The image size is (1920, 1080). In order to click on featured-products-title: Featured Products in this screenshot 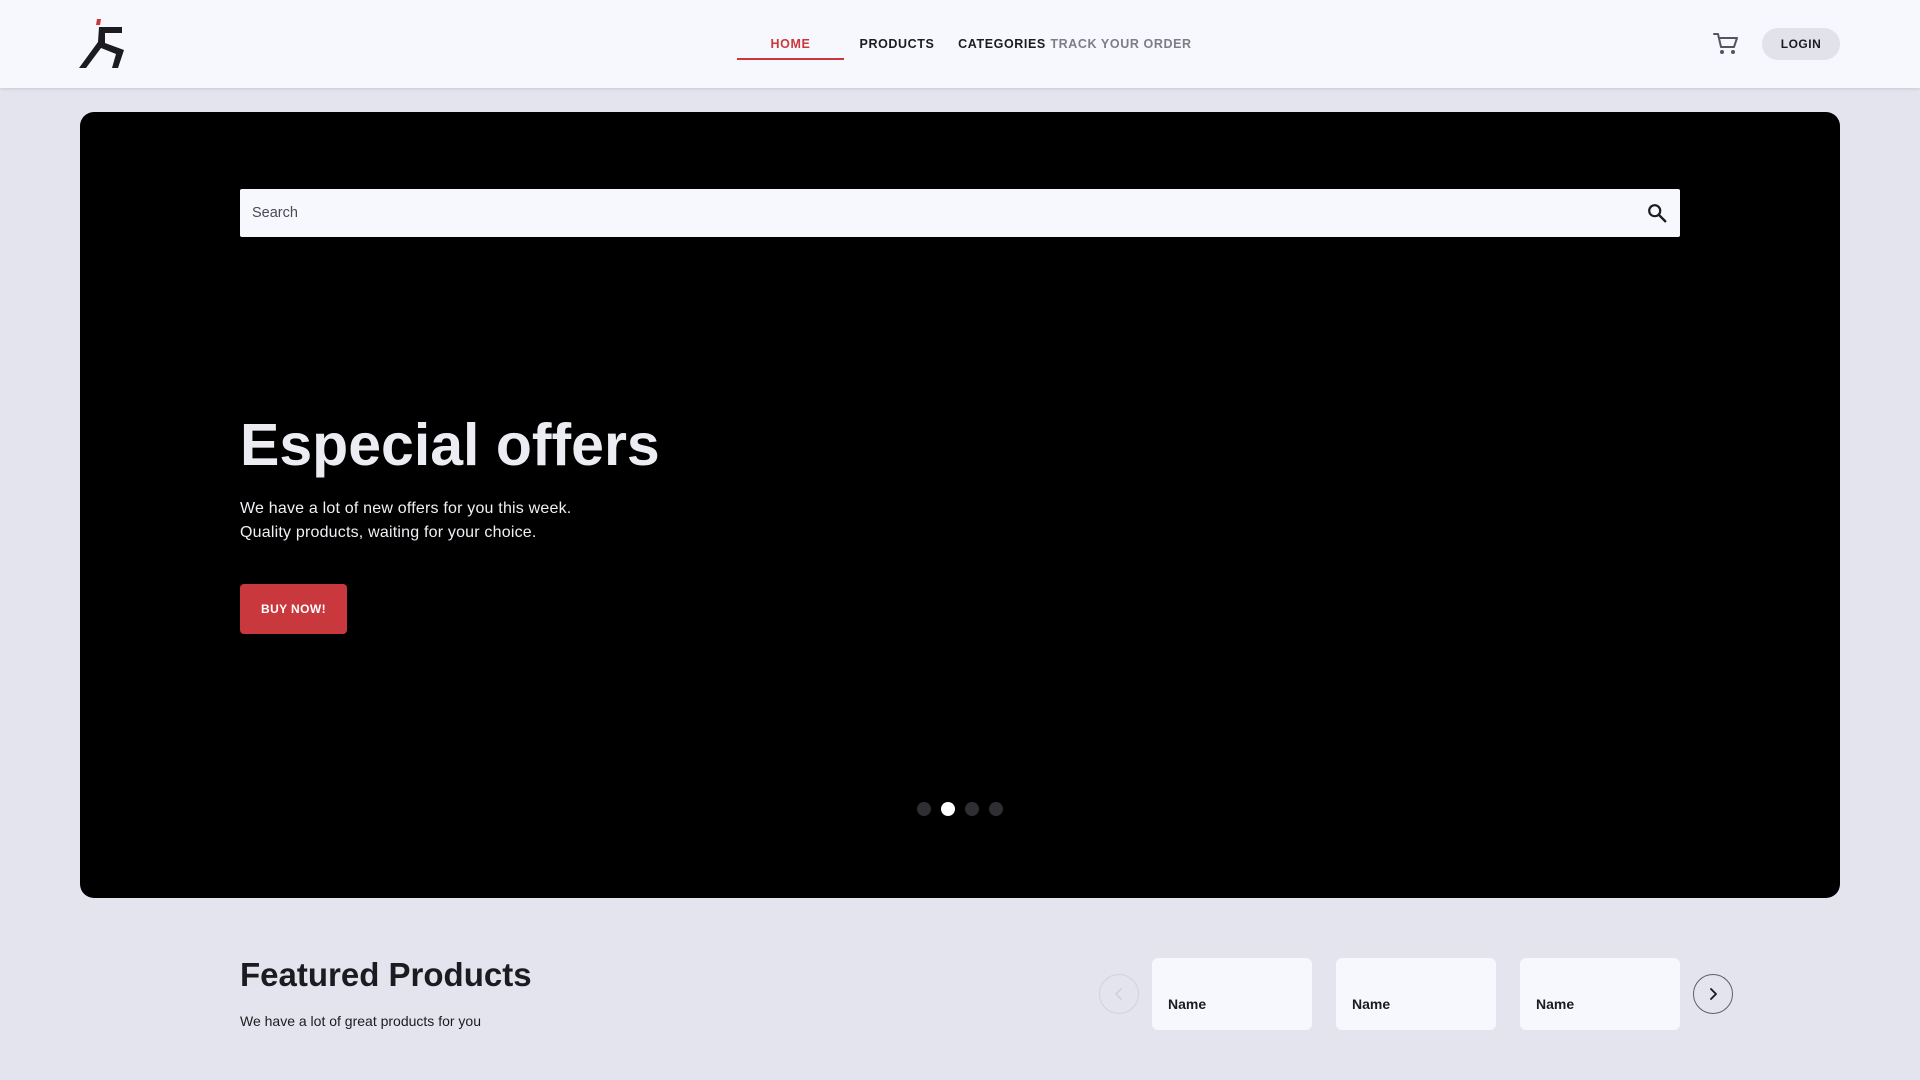, I will do `click(386, 974)`.